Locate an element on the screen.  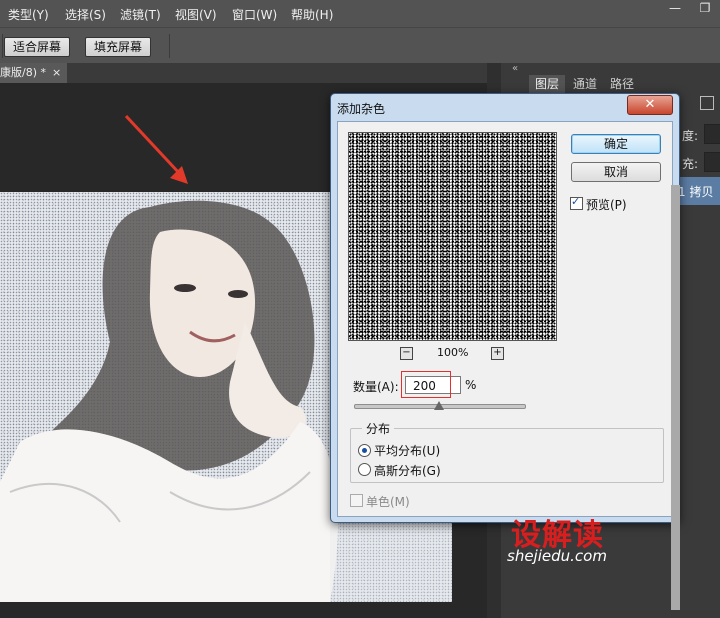
close-icon: × is located at coordinates (56, 73).